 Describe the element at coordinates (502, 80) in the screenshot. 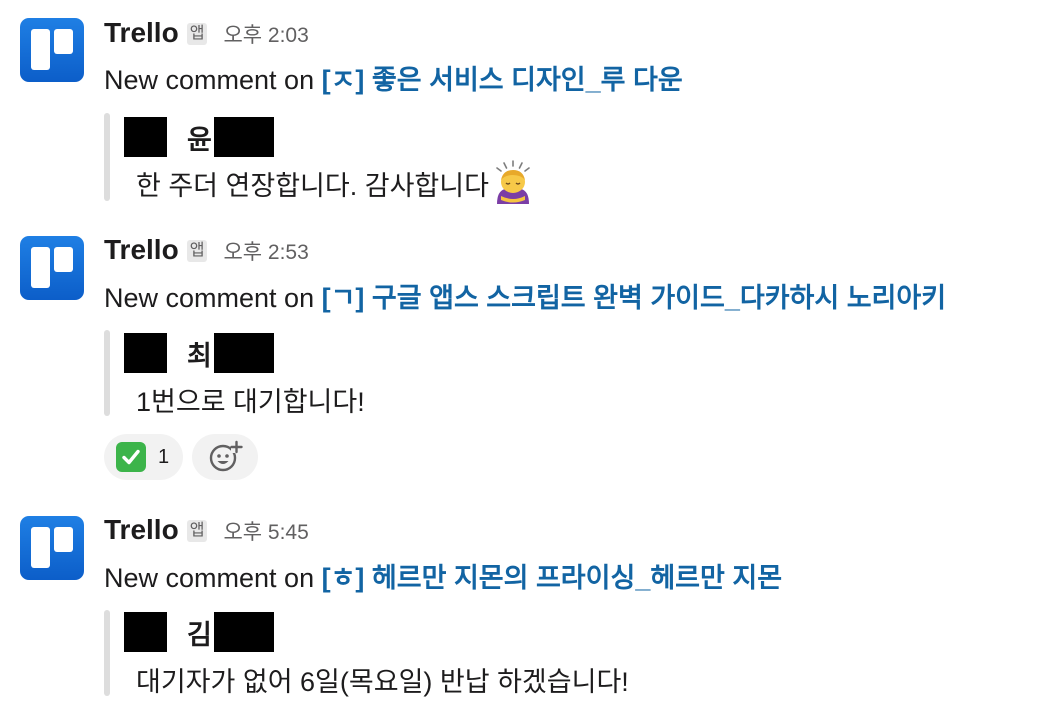

I see `card-link: [ㅈ] 좋은 서비스 디자인_루 다운` at that location.